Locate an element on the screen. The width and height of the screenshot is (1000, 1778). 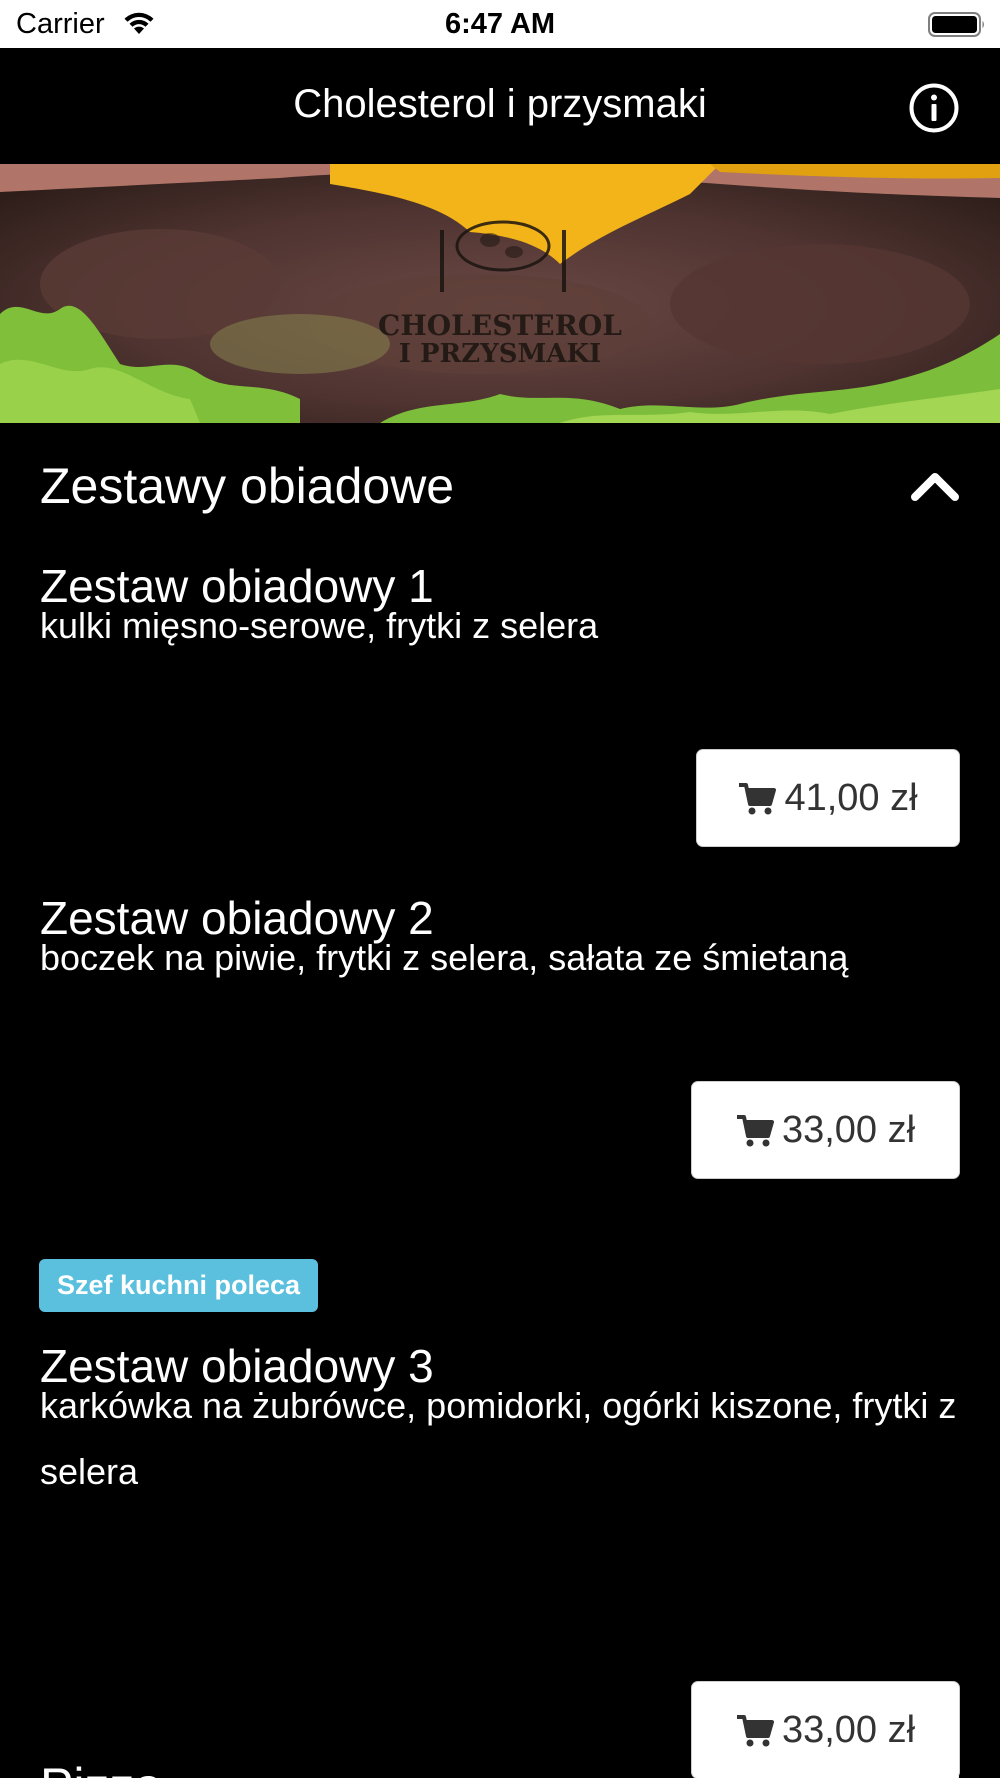
battery-icon is located at coordinates (956, 24).